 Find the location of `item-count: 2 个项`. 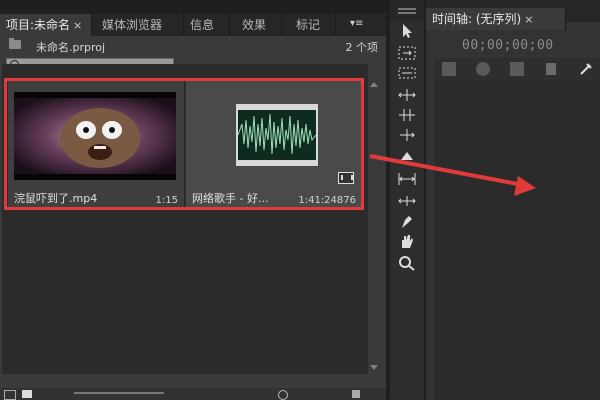

item-count: 2 个项 is located at coordinates (362, 47).